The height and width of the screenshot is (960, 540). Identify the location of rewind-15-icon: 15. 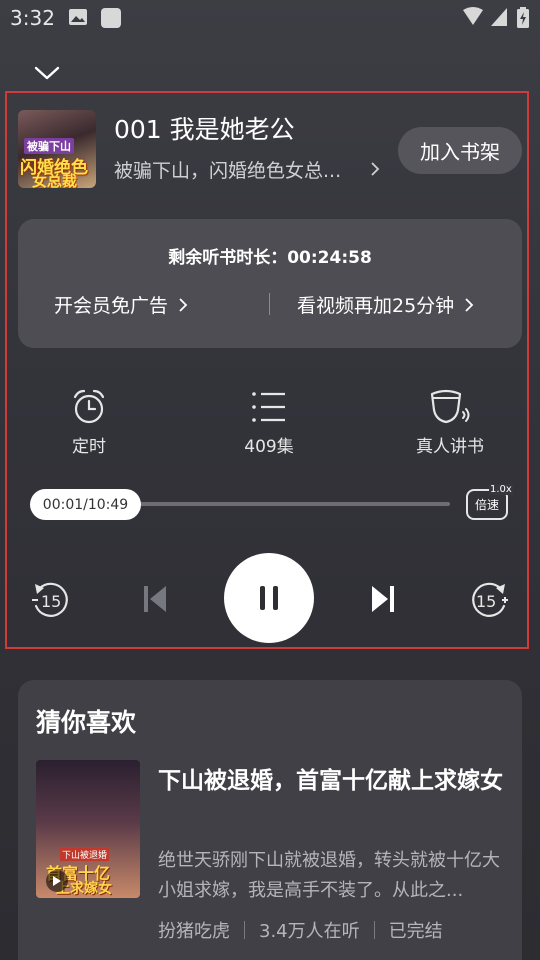
(51, 600).